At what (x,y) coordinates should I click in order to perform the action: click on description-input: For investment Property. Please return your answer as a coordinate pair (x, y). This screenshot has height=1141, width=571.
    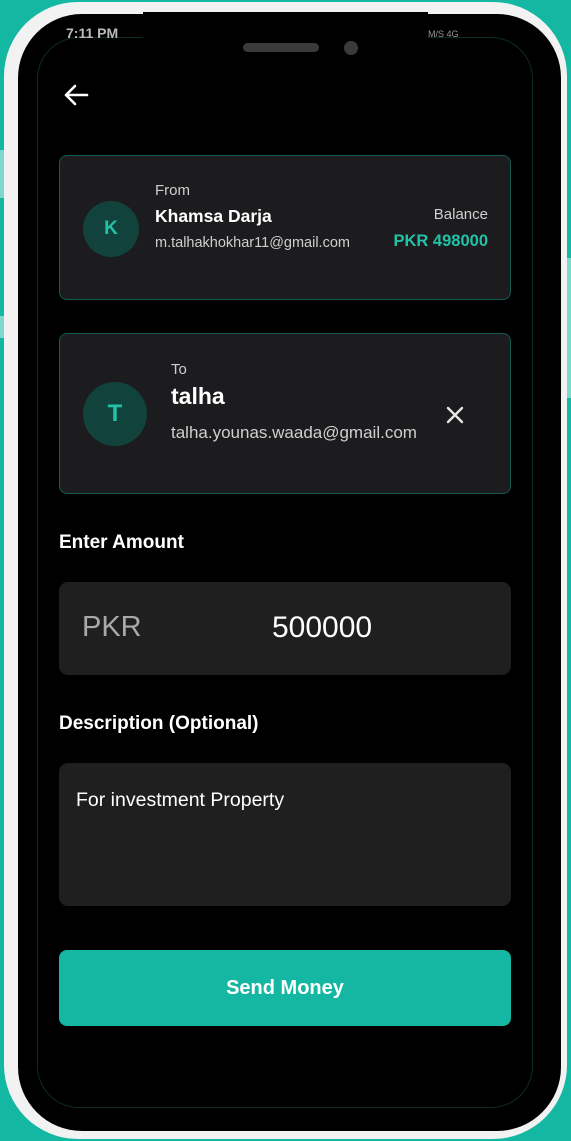
    Looking at the image, I should click on (285, 834).